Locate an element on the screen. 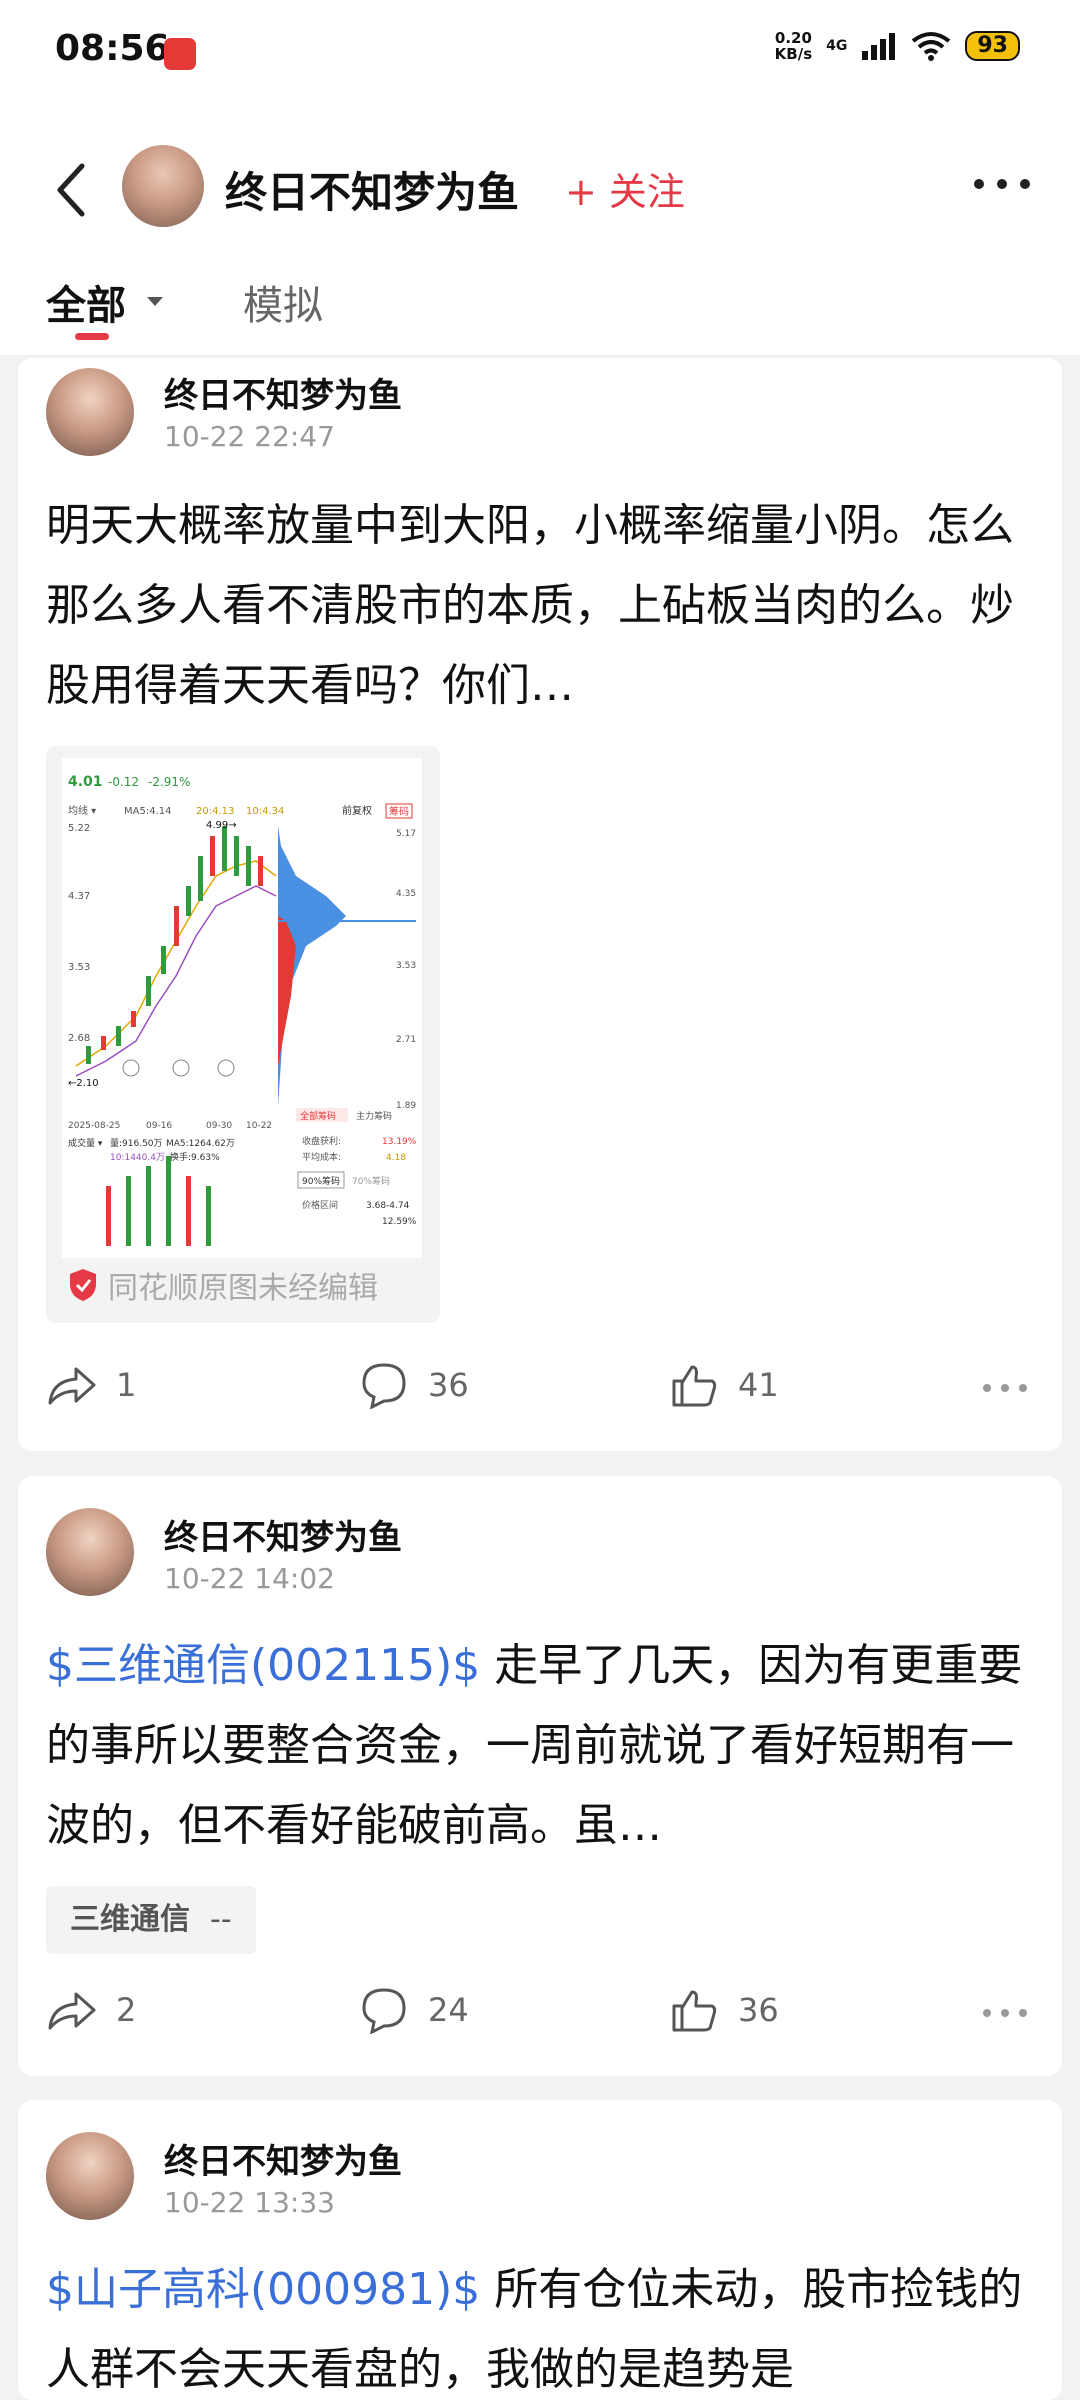 Image resolution: width=1080 pixels, height=2400 pixels. post-time: 10-22 14:02 is located at coordinates (249, 1578).